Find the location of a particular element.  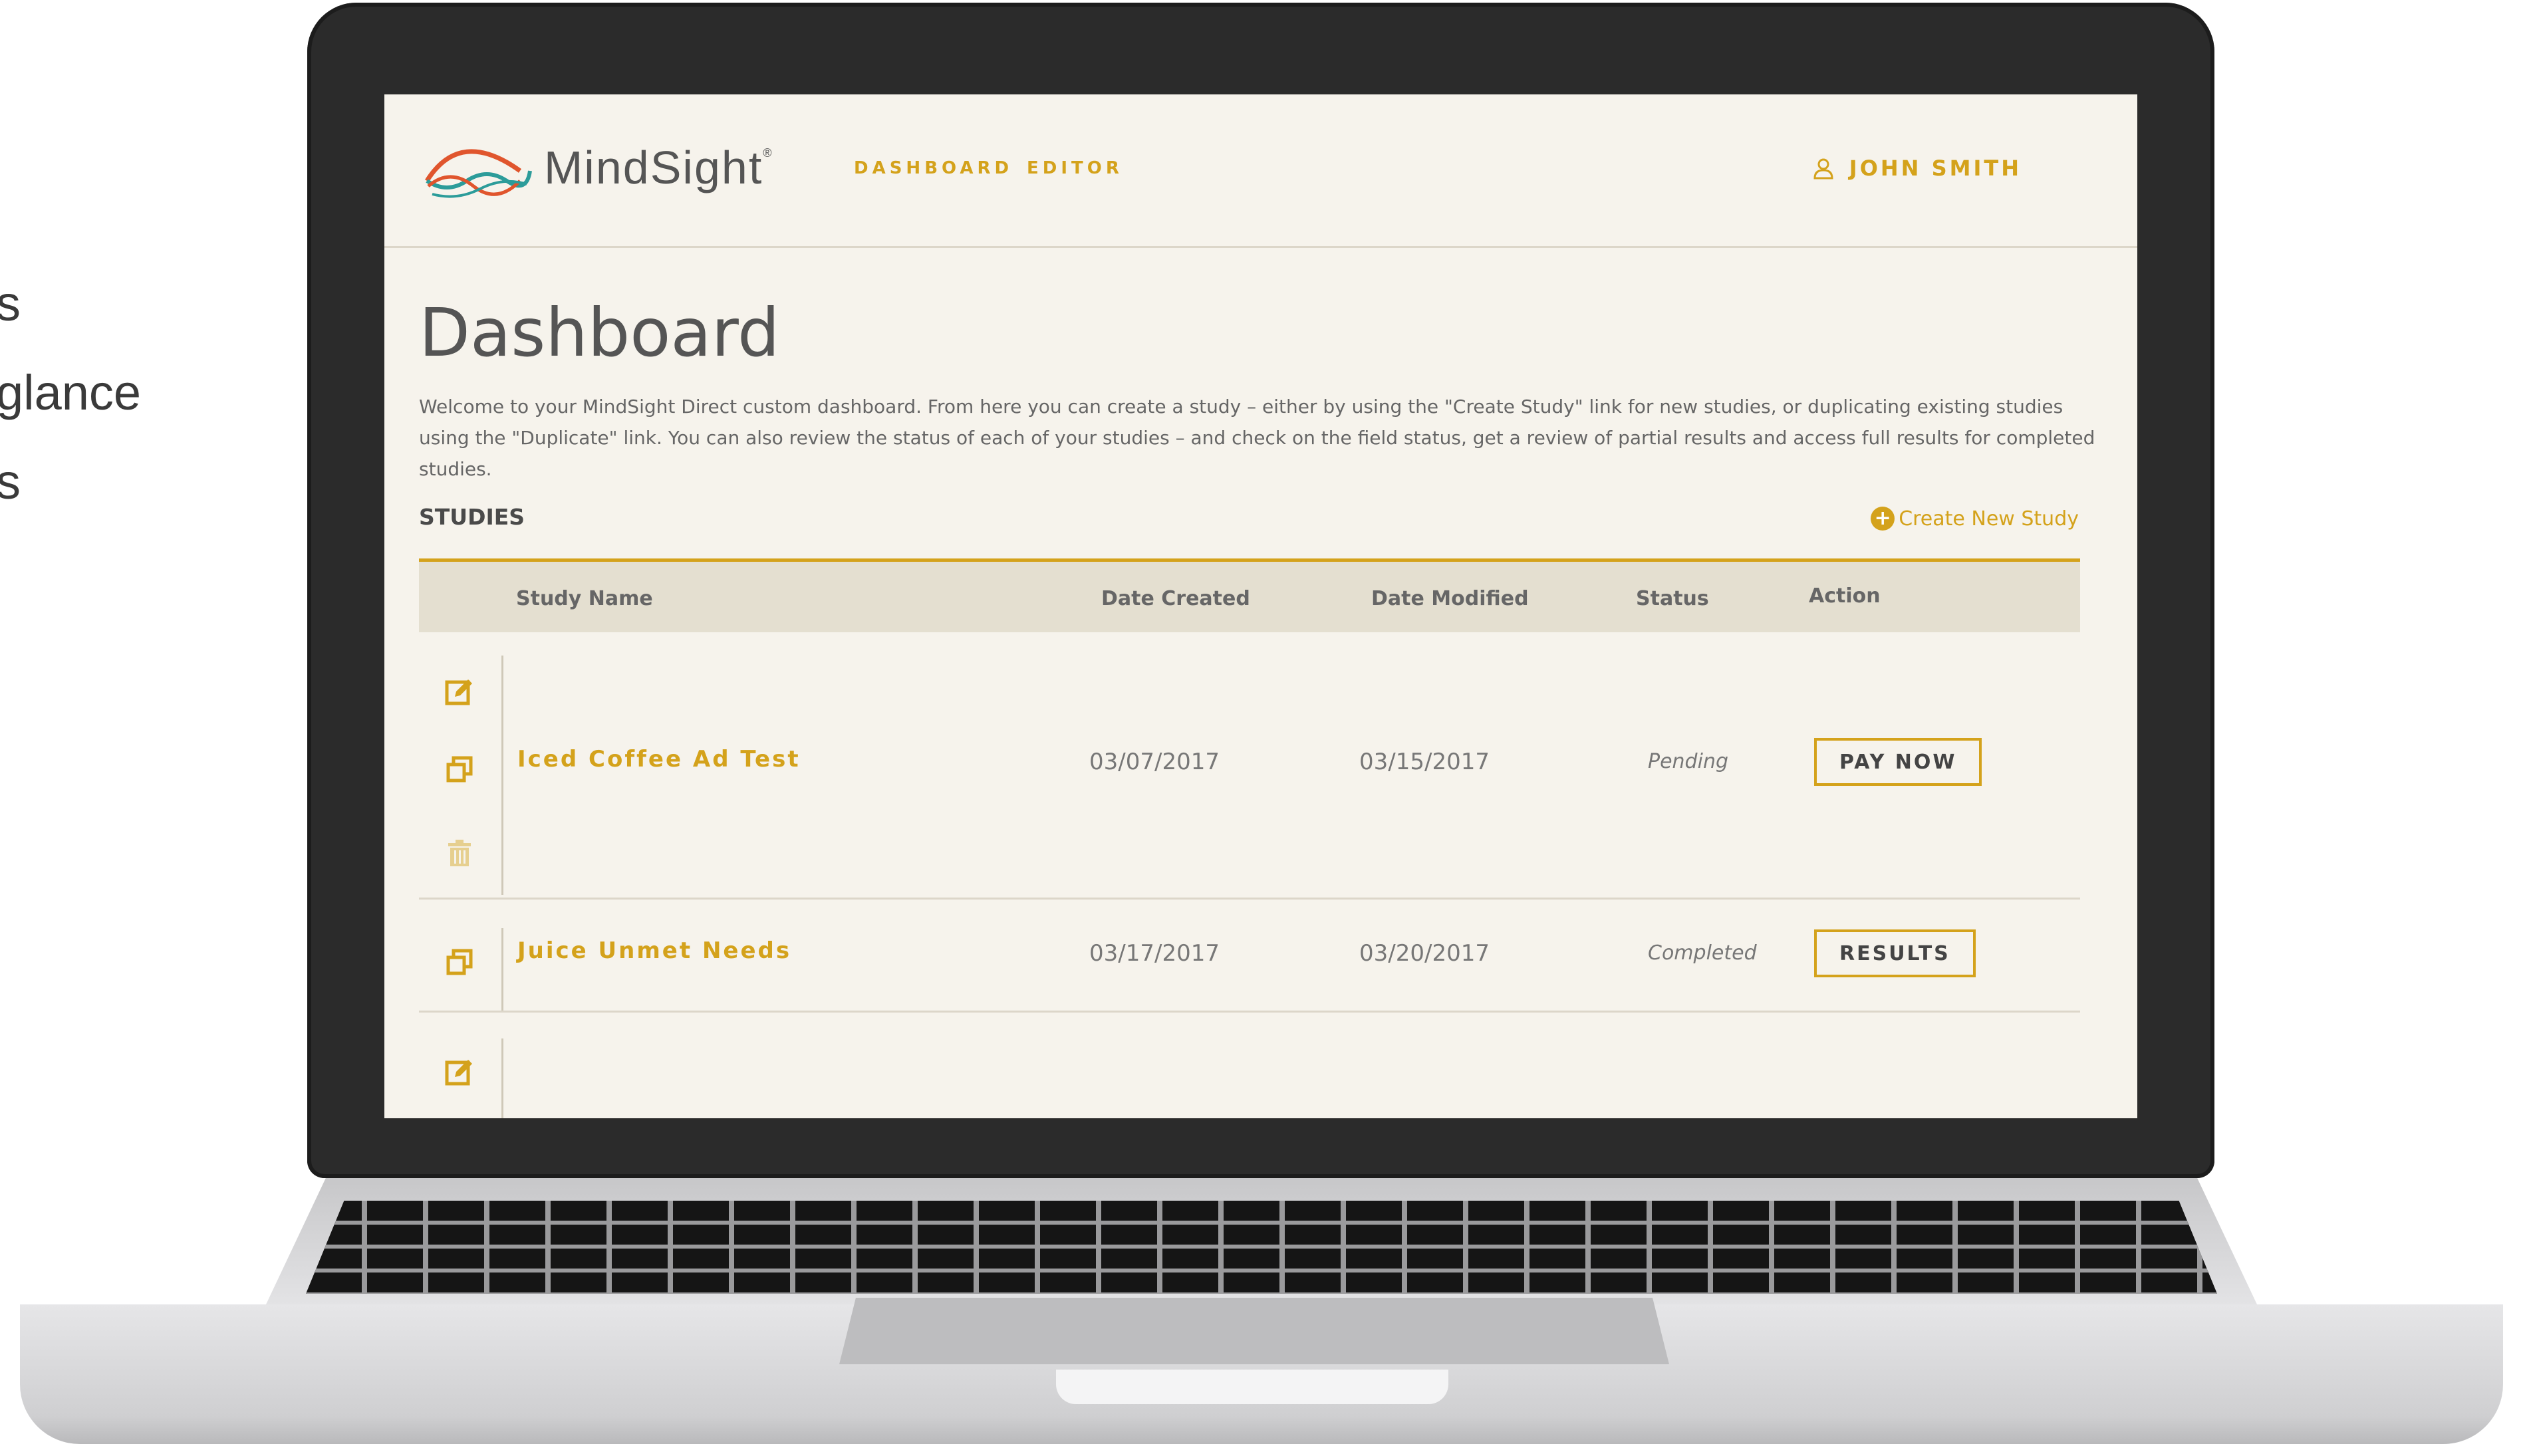

column-header-action: Action is located at coordinates (1845, 596).